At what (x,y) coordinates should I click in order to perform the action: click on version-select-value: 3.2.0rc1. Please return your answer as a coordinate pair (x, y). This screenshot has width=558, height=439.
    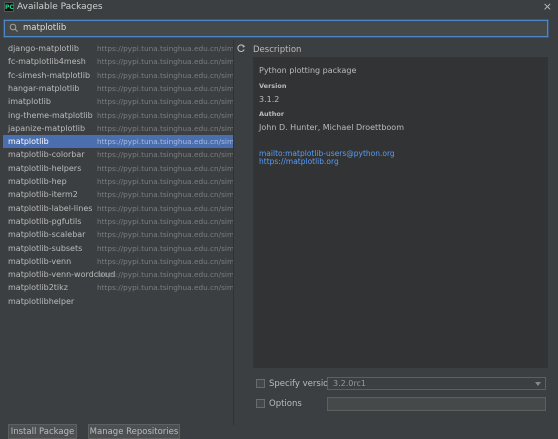
    Looking at the image, I should click on (349, 383).